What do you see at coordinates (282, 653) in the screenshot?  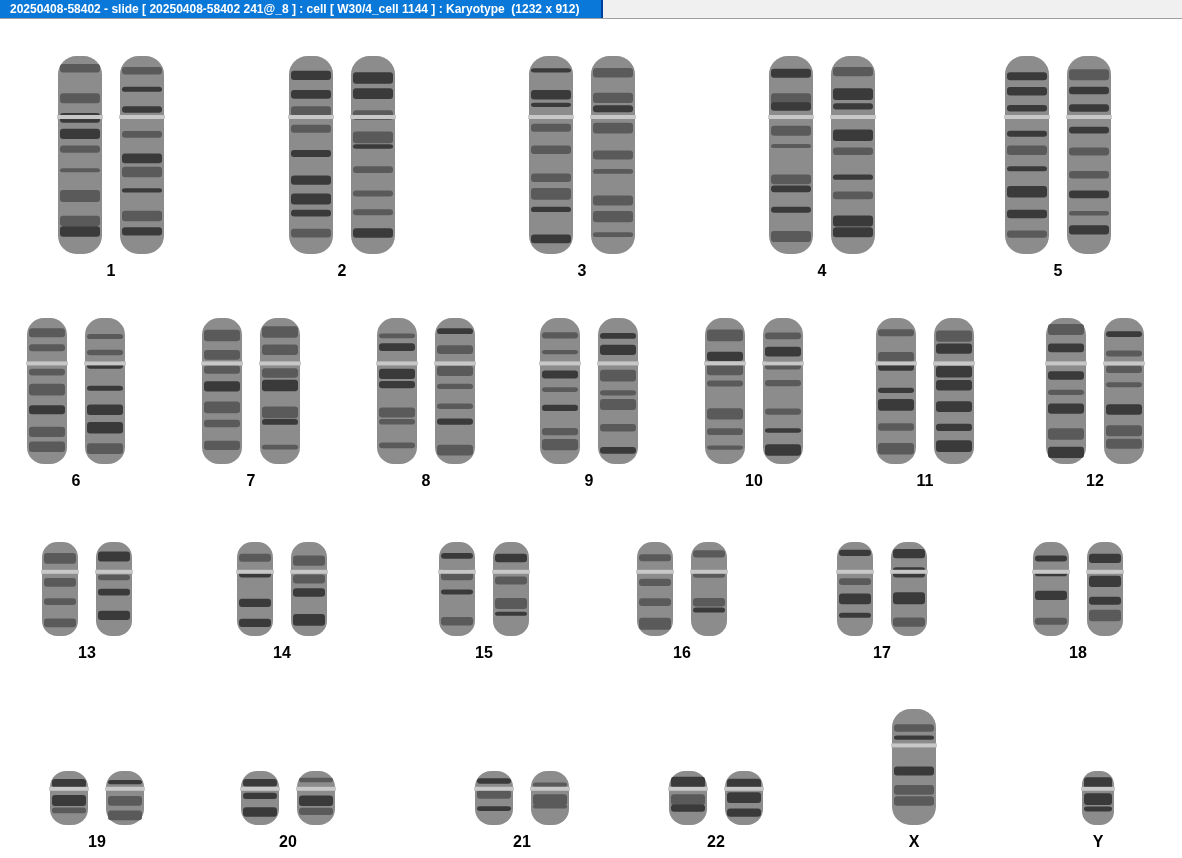 I see `chromosome-label: 14` at bounding box center [282, 653].